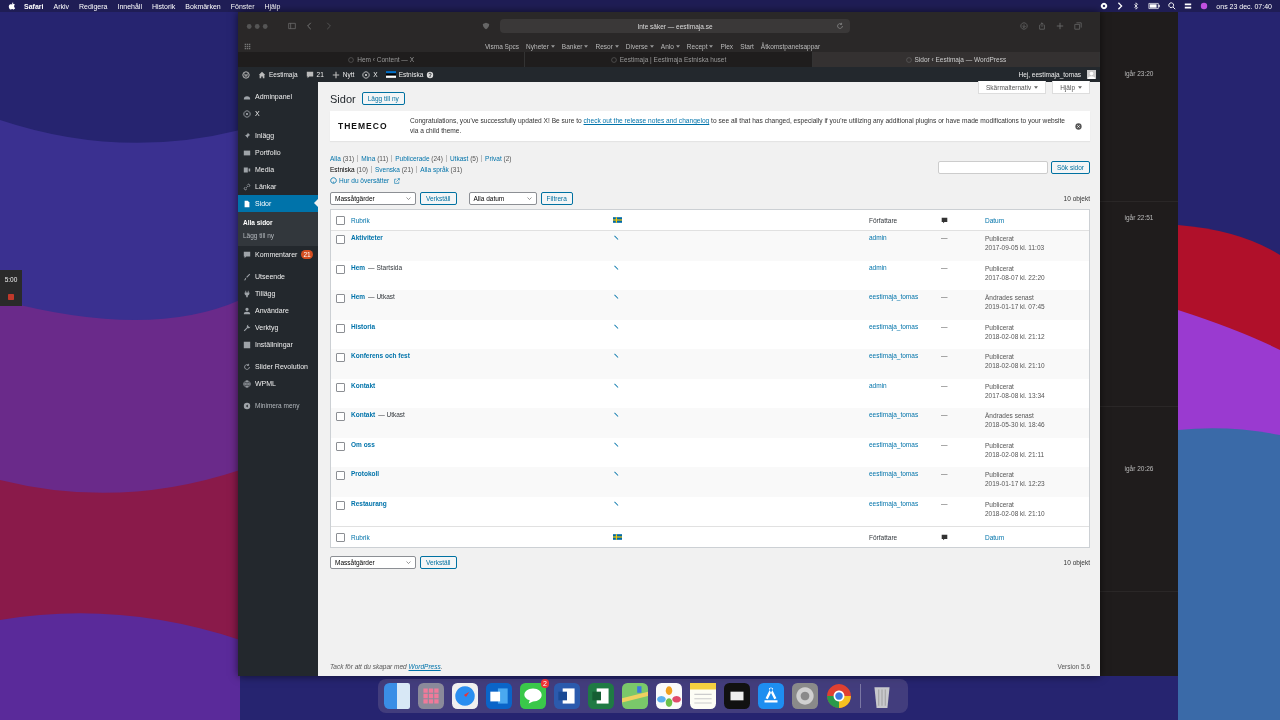  What do you see at coordinates (247, 276) in the screenshot?
I see `brush-icon` at bounding box center [247, 276].